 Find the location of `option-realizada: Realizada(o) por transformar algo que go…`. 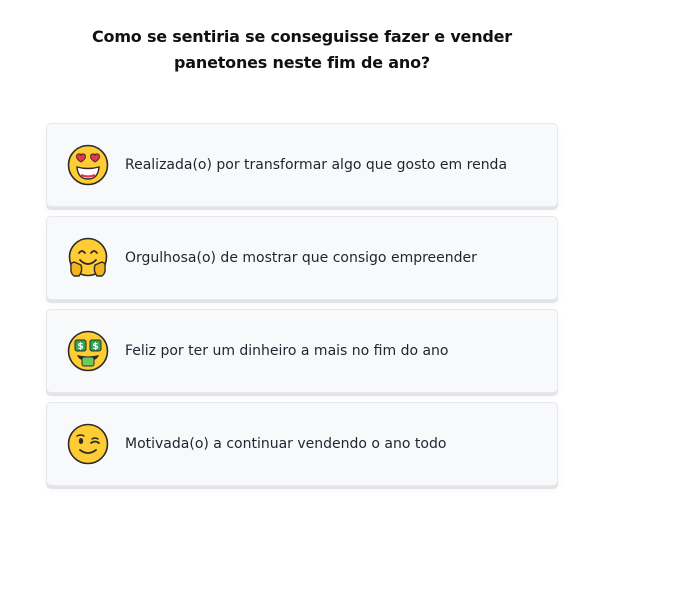

option-realizada: Realizada(o) por transformar algo que go… is located at coordinates (302, 165).